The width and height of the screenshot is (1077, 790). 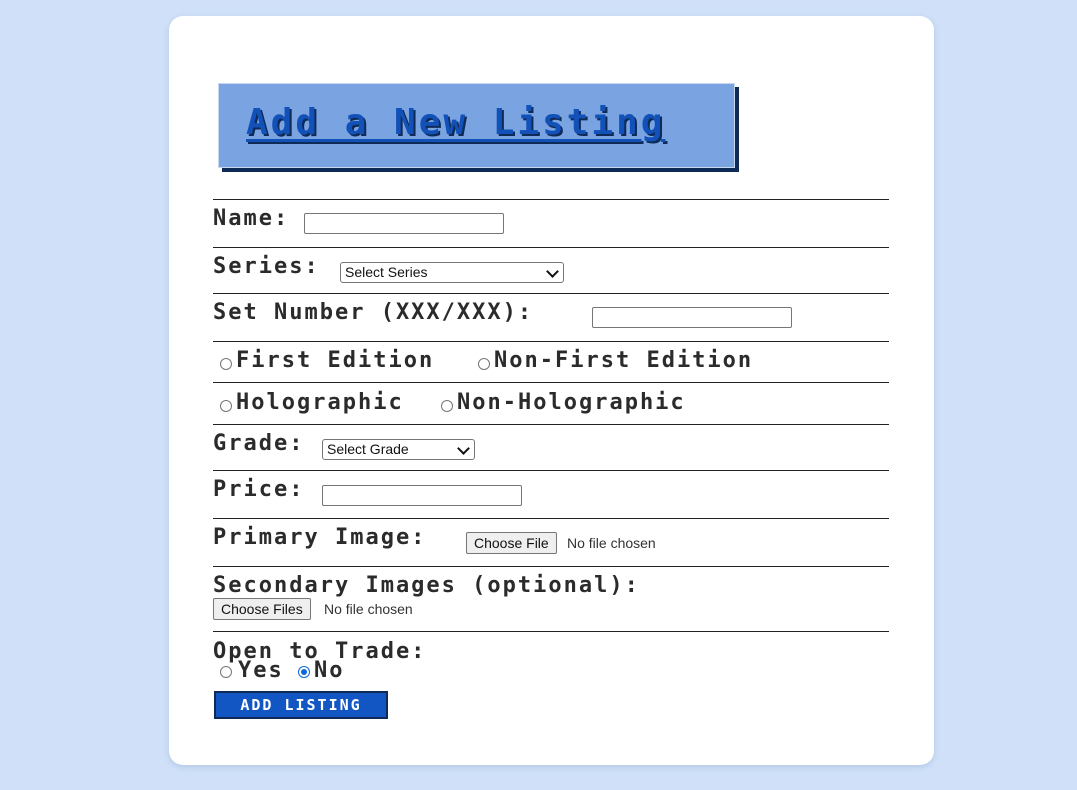 I want to click on holographic-label: Holographic, so click(x=320, y=402).